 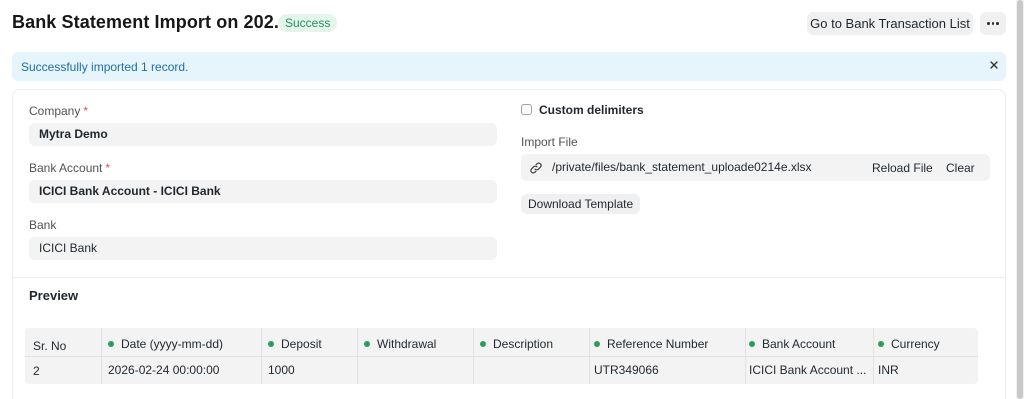 What do you see at coordinates (960, 168) in the screenshot?
I see `clear-file-button: Clear` at bounding box center [960, 168].